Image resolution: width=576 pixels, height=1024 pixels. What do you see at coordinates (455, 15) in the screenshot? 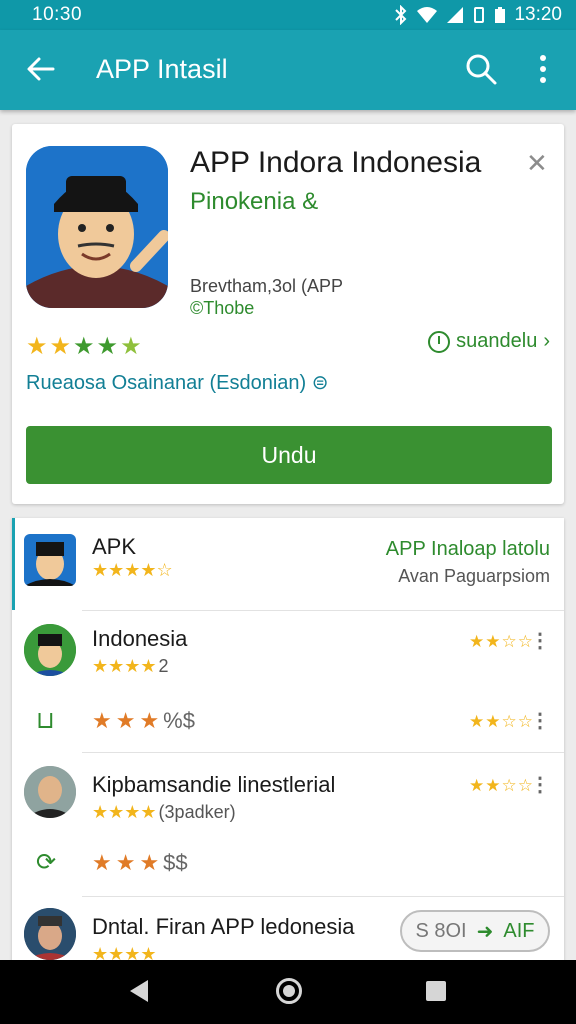
I see `signal-icon` at bounding box center [455, 15].